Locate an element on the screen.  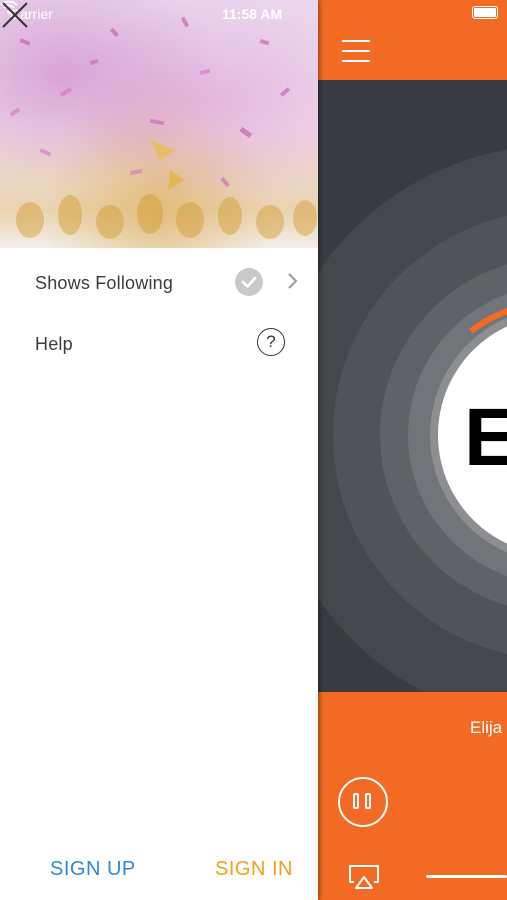
sign-in-button: SIGN IN is located at coordinates (254, 869).